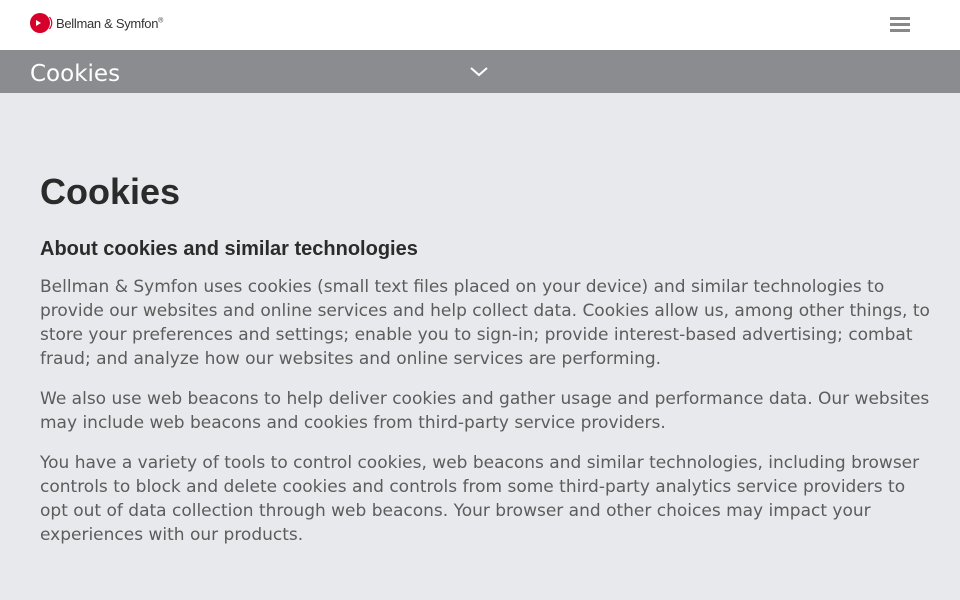 The height and width of the screenshot is (600, 960). Describe the element at coordinates (480, 25) in the screenshot. I see `top-bar: Bellman & Symfon®` at that location.